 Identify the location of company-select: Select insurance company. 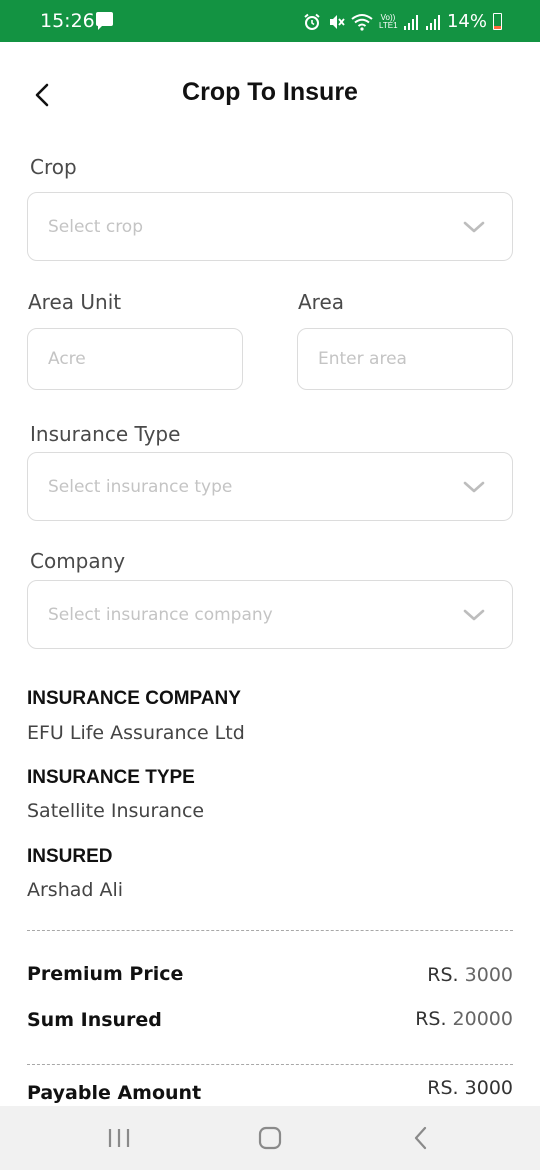
(270, 614).